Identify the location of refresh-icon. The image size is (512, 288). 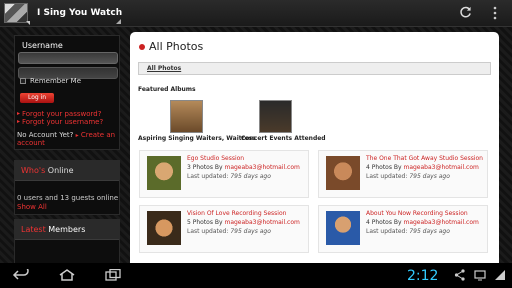
(465, 12).